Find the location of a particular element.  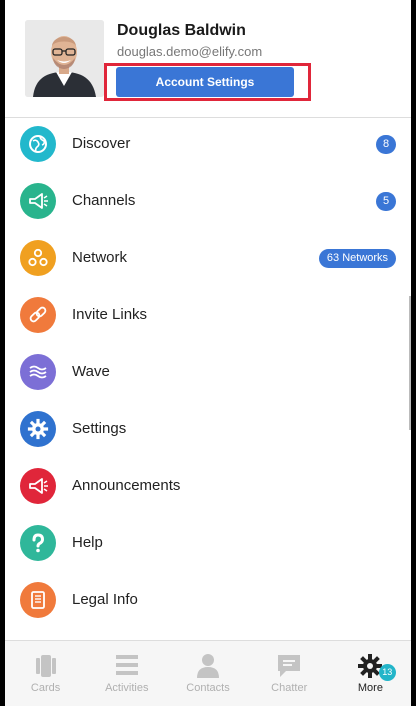

count-badge: 8 is located at coordinates (386, 144).